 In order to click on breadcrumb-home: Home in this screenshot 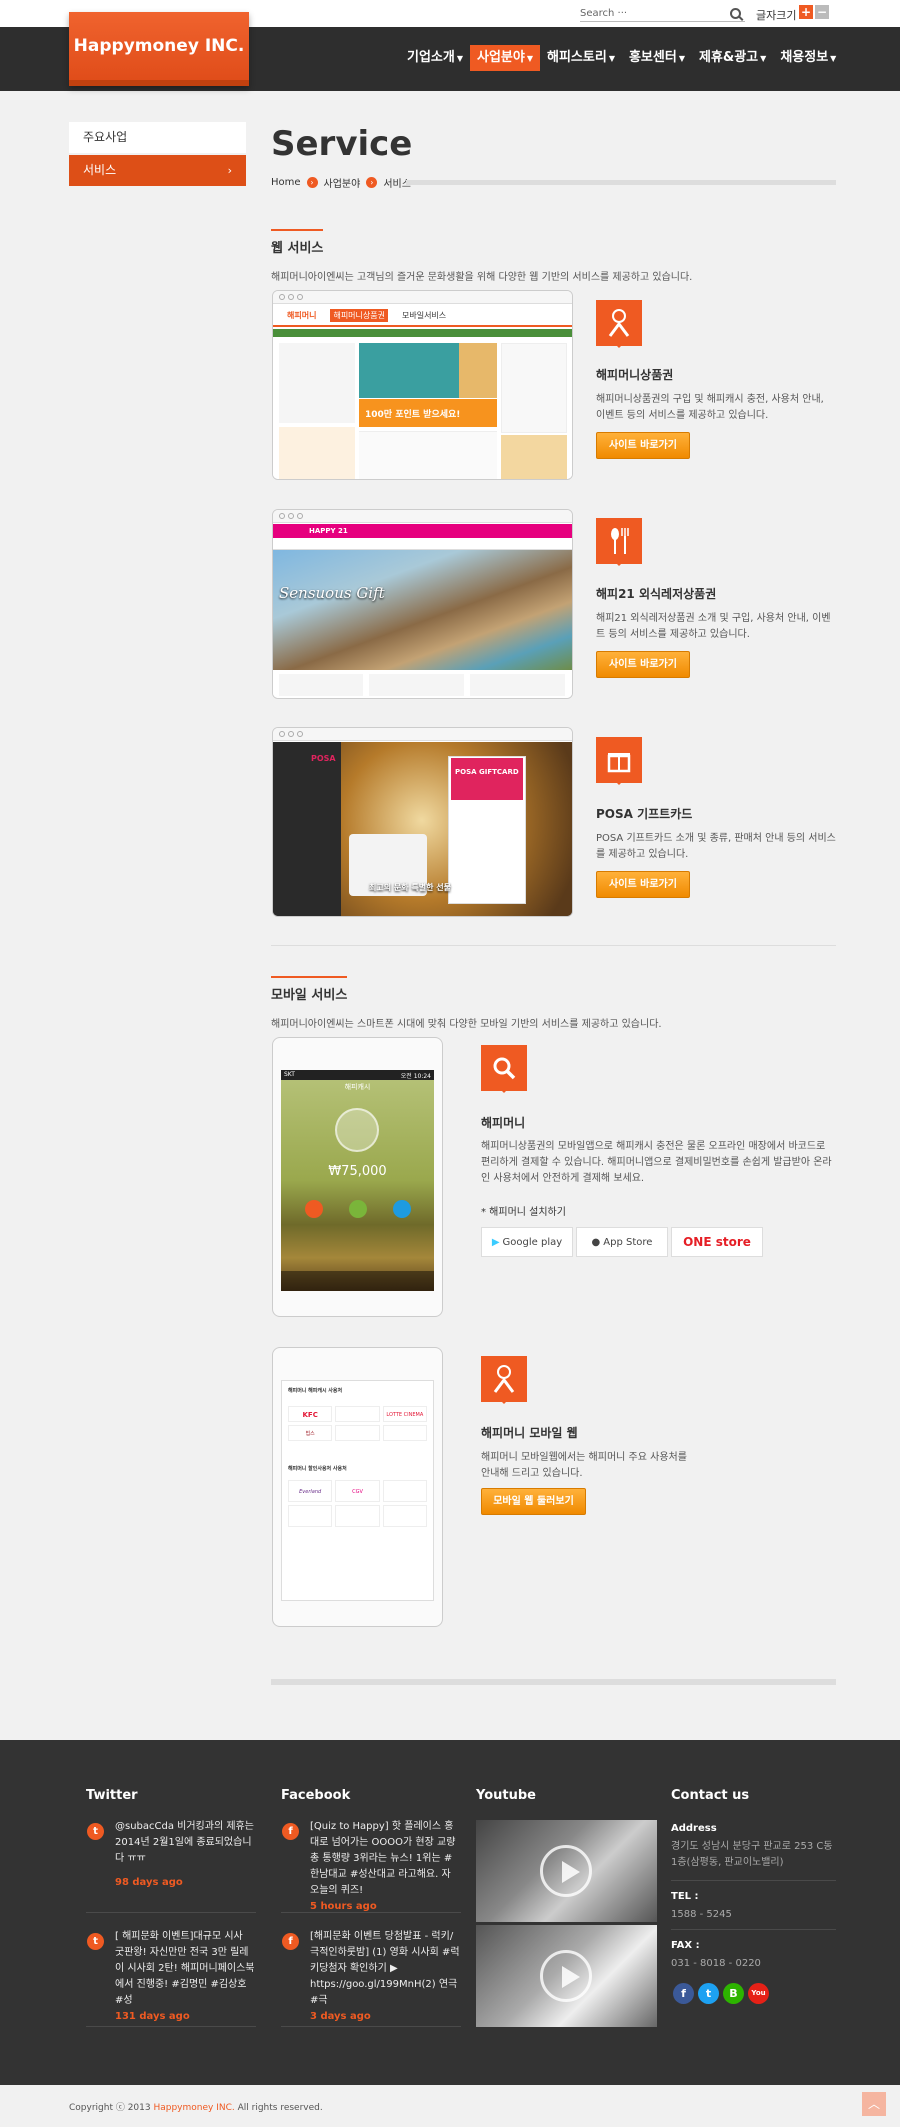, I will do `click(286, 182)`.